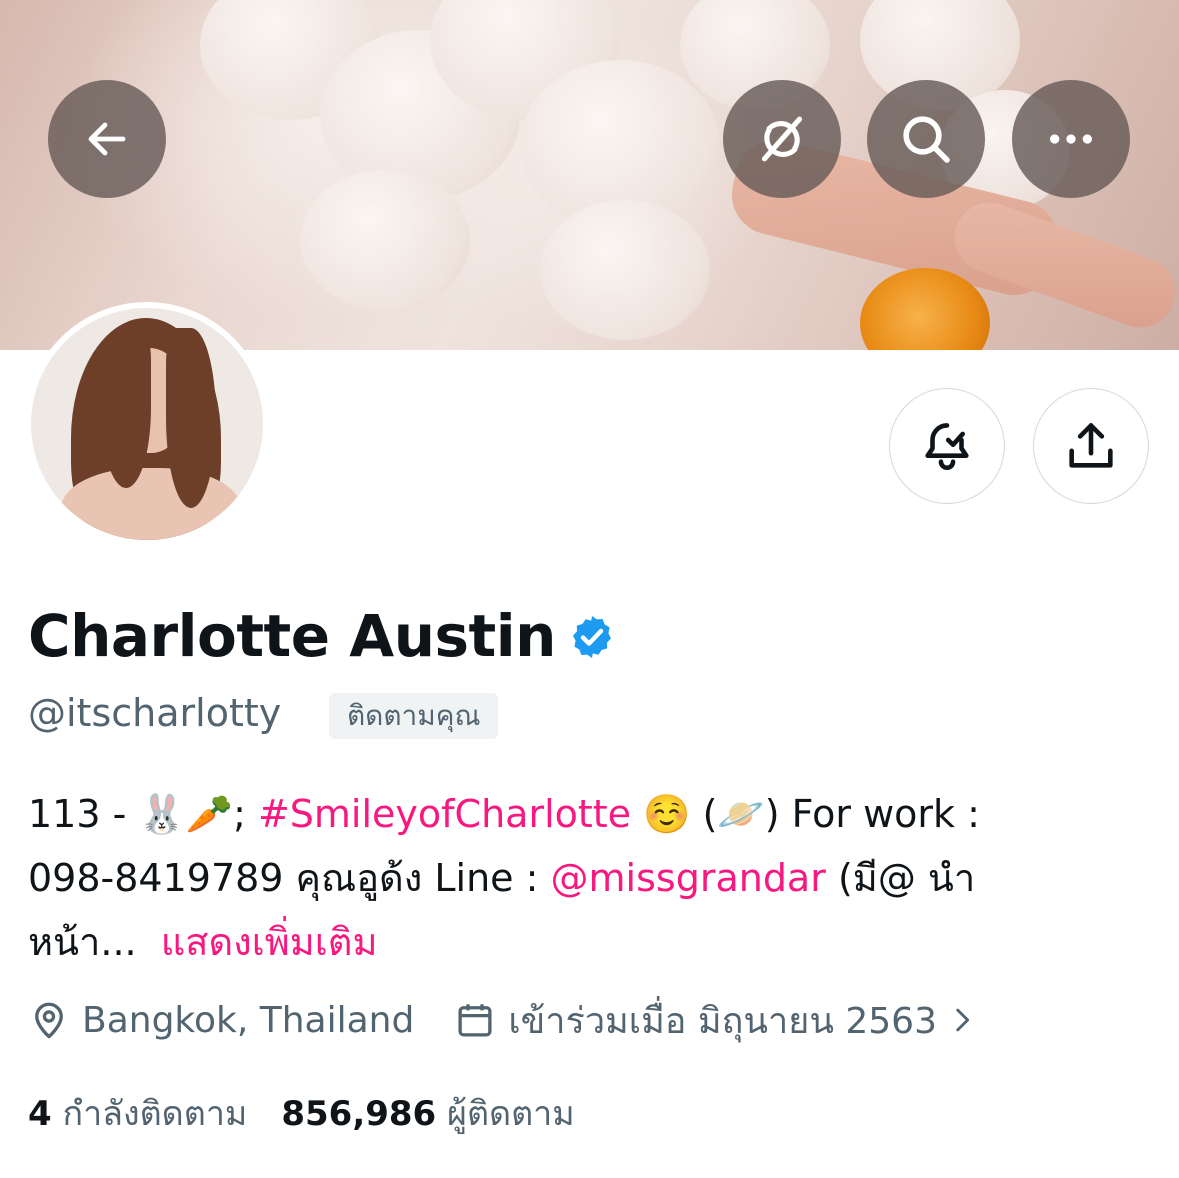  What do you see at coordinates (872, 814) in the screenshot?
I see `bio-text: ) For work :` at bounding box center [872, 814].